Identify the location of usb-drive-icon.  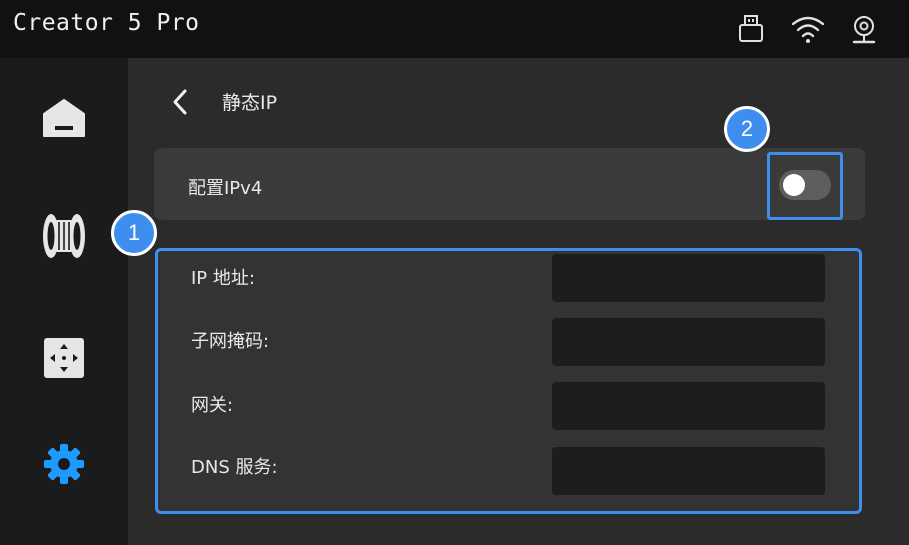
(751, 29).